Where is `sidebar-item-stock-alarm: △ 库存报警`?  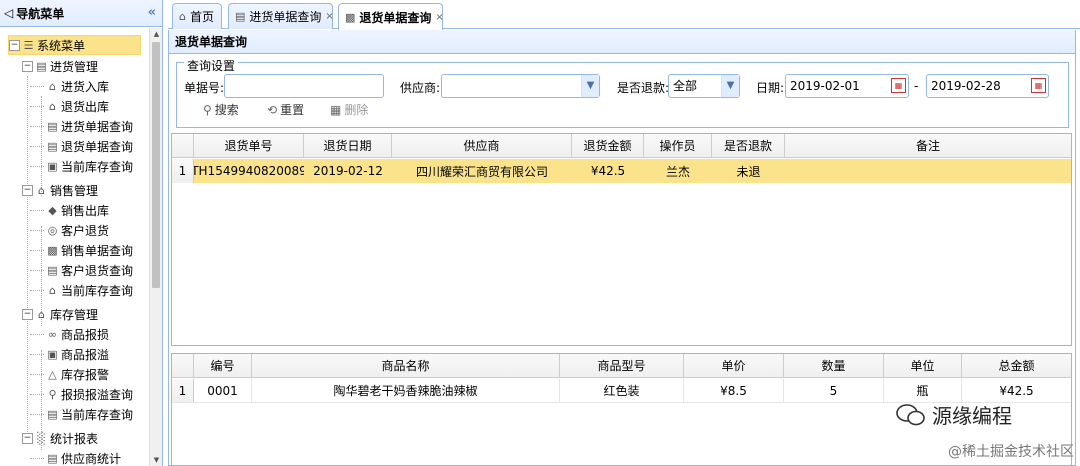 sidebar-item-stock-alarm: △ 库存报警 is located at coordinates (69, 374).